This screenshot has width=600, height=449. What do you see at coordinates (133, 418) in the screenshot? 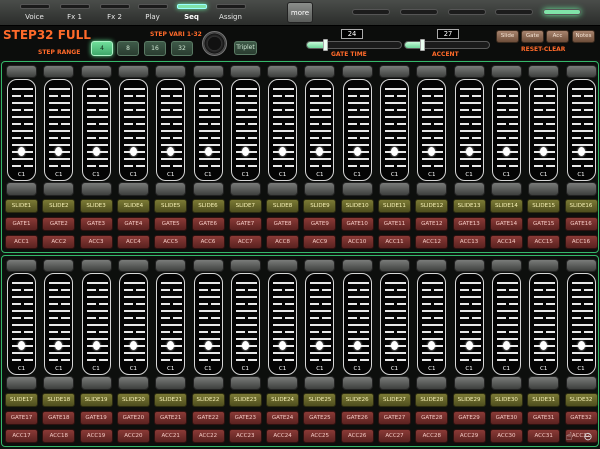
I see `gate-toggle-button: GATE20` at bounding box center [133, 418].